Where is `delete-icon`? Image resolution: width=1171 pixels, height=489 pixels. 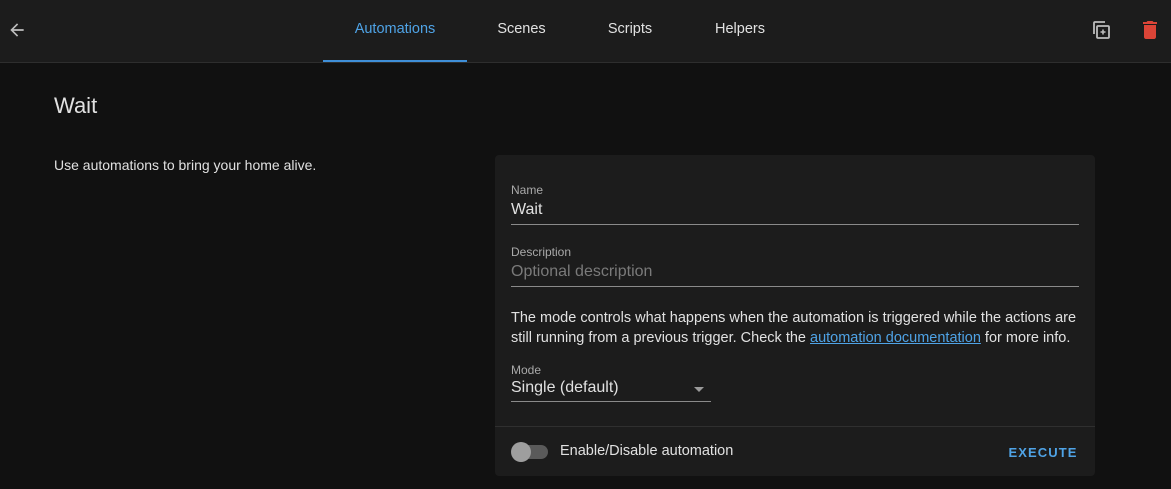
delete-icon is located at coordinates (1150, 30).